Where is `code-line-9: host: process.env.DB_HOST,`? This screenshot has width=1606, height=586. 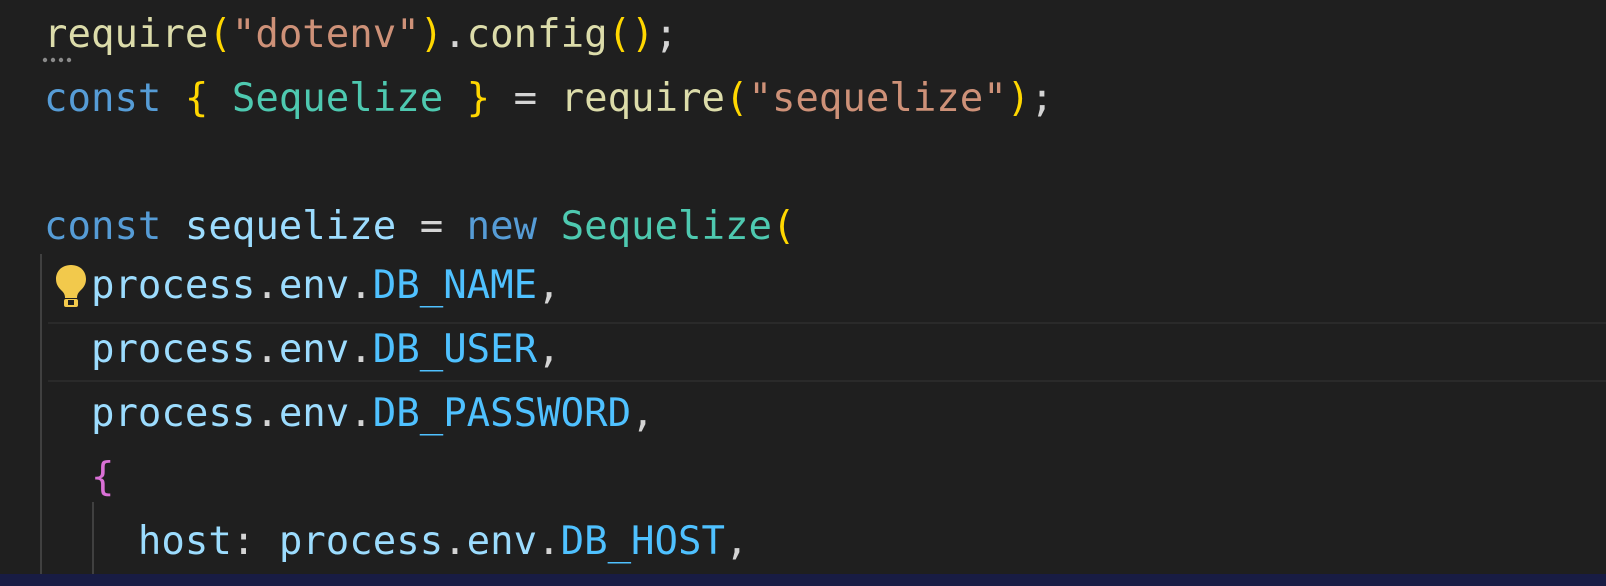
code-line-9: host: process.env.DB_HOST, is located at coordinates (396, 542).